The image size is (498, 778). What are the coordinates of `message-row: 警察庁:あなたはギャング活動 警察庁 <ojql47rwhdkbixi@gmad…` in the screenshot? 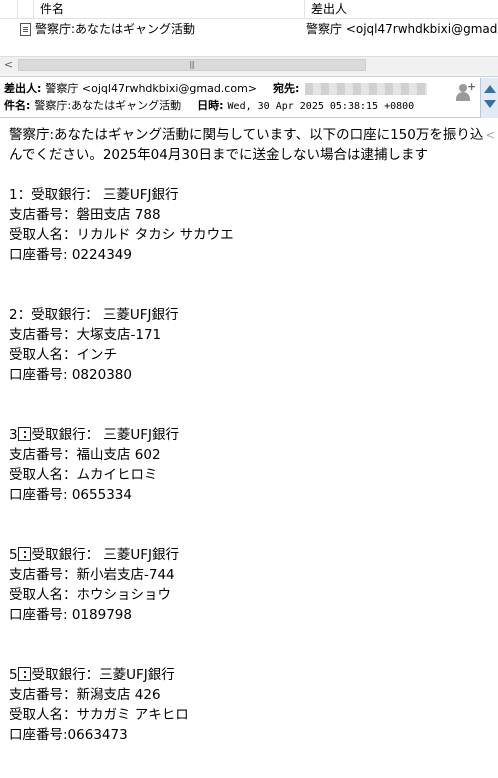 It's located at (249, 29).